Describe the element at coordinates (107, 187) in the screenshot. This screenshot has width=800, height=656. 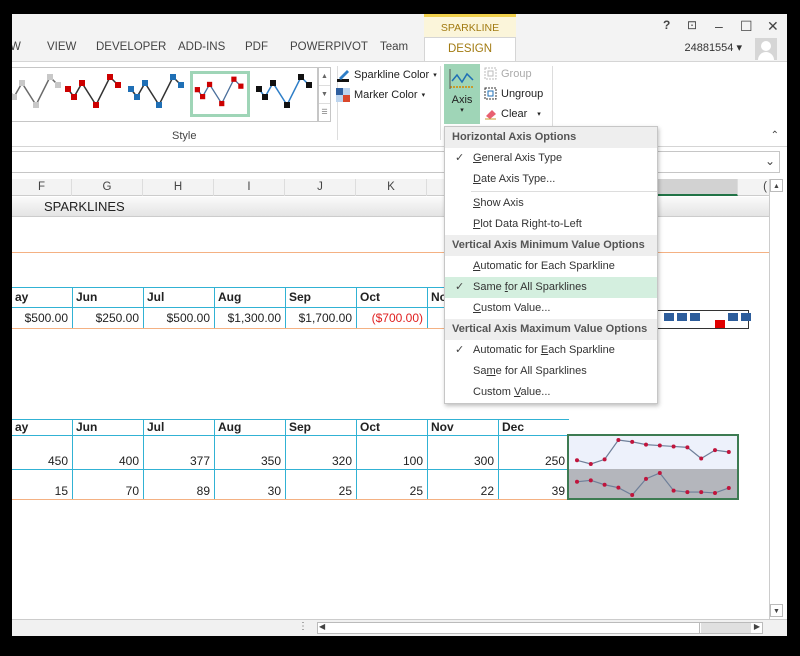
I see `column-header: G` at that location.